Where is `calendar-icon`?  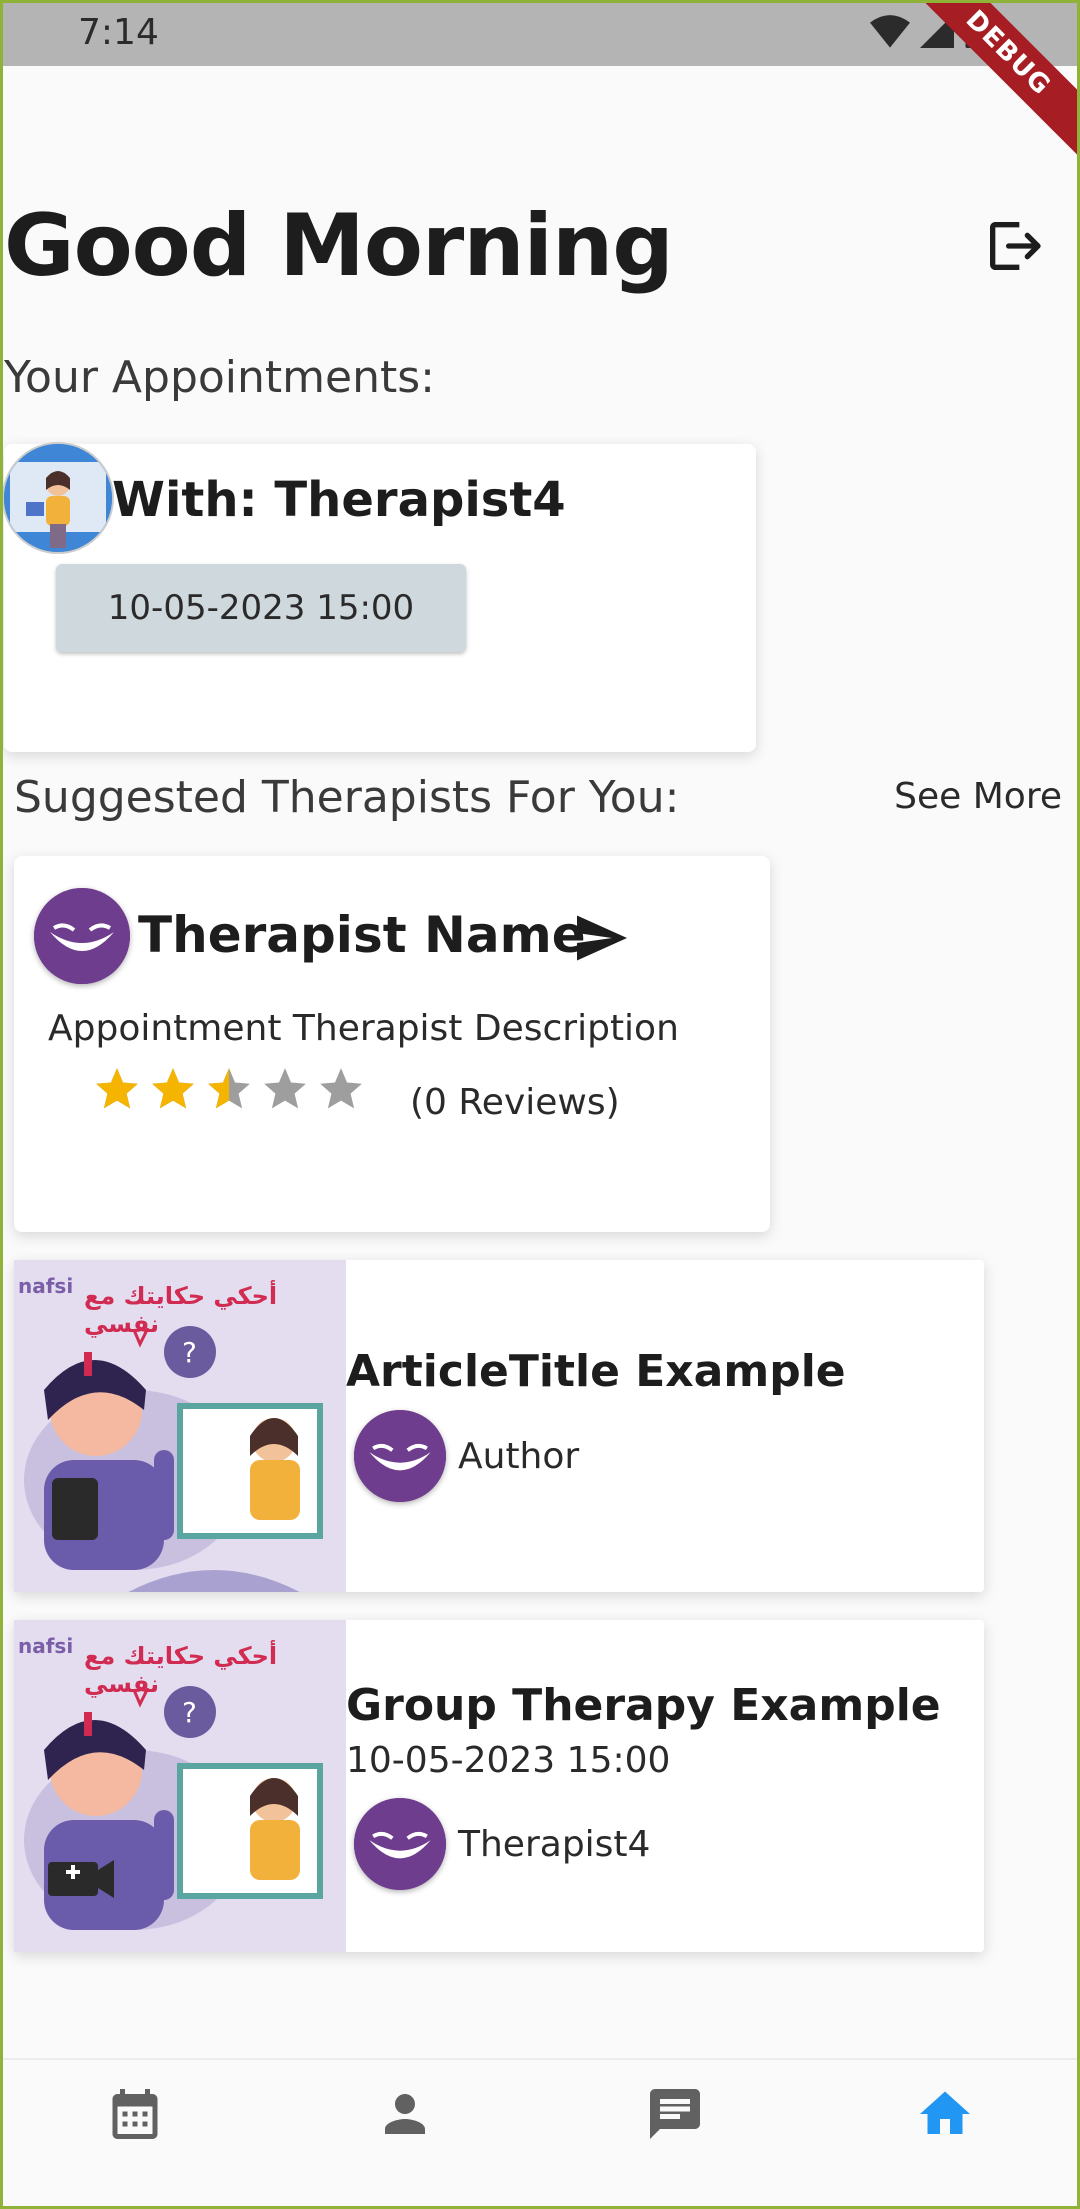
calendar-icon is located at coordinates (135, 2114).